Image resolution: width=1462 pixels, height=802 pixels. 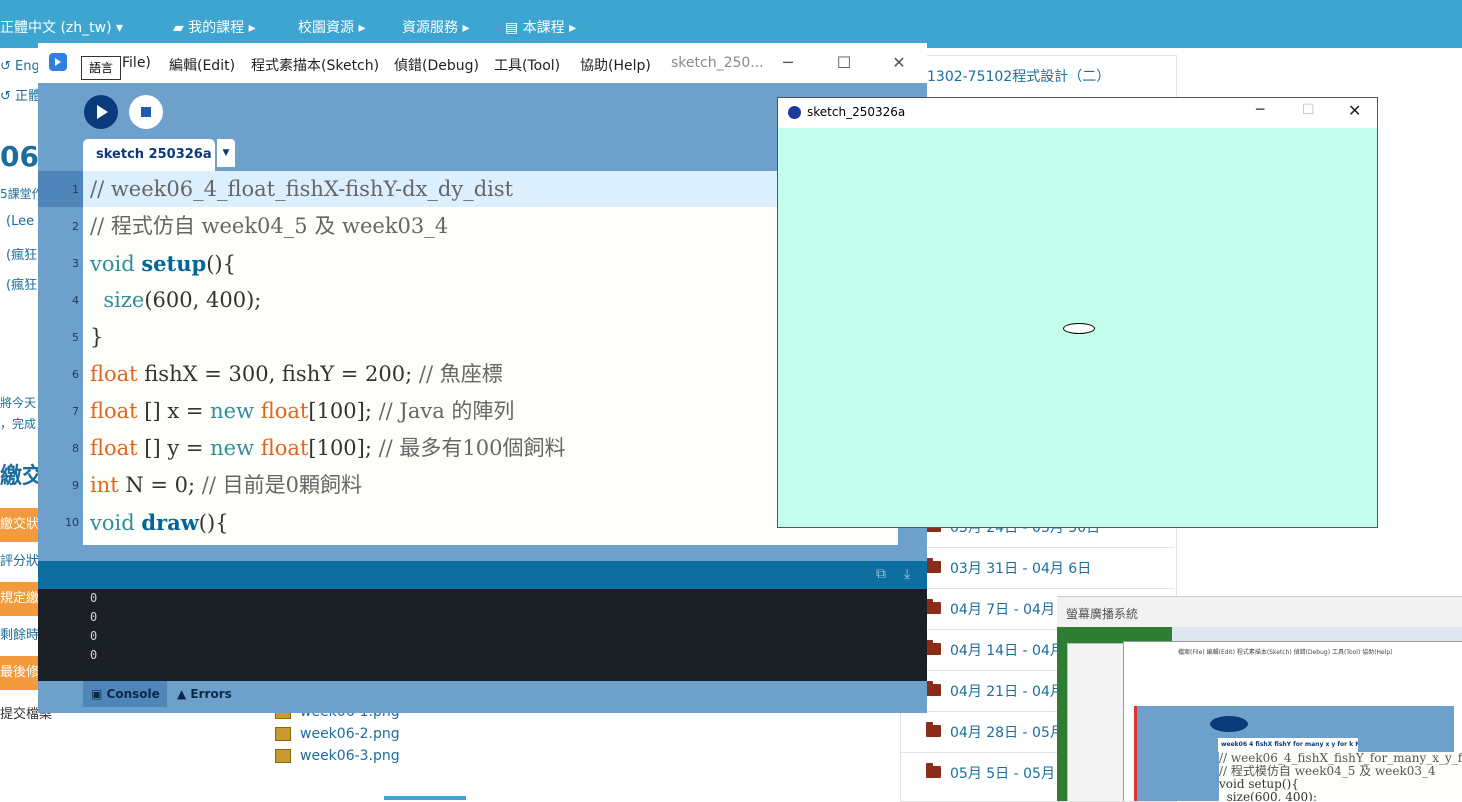 What do you see at coordinates (884, 574) in the screenshot?
I see `copy-console-icon: ⧉` at bounding box center [884, 574].